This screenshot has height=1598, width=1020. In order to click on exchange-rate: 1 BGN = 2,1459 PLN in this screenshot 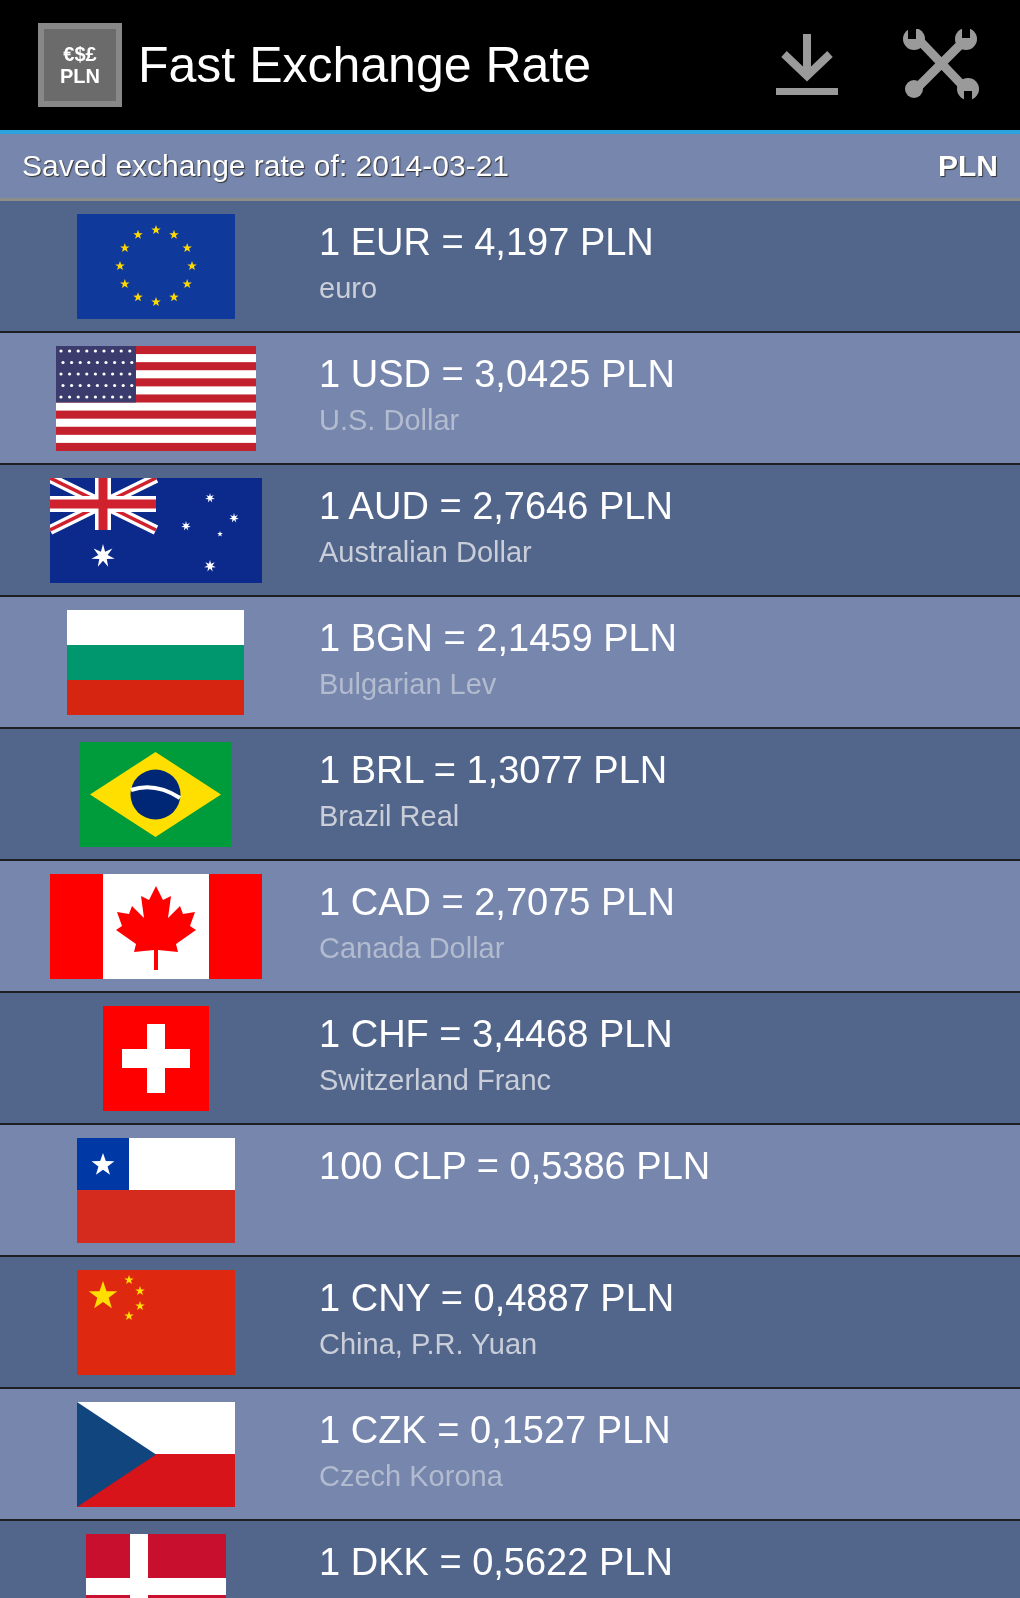, I will do `click(498, 638)`.